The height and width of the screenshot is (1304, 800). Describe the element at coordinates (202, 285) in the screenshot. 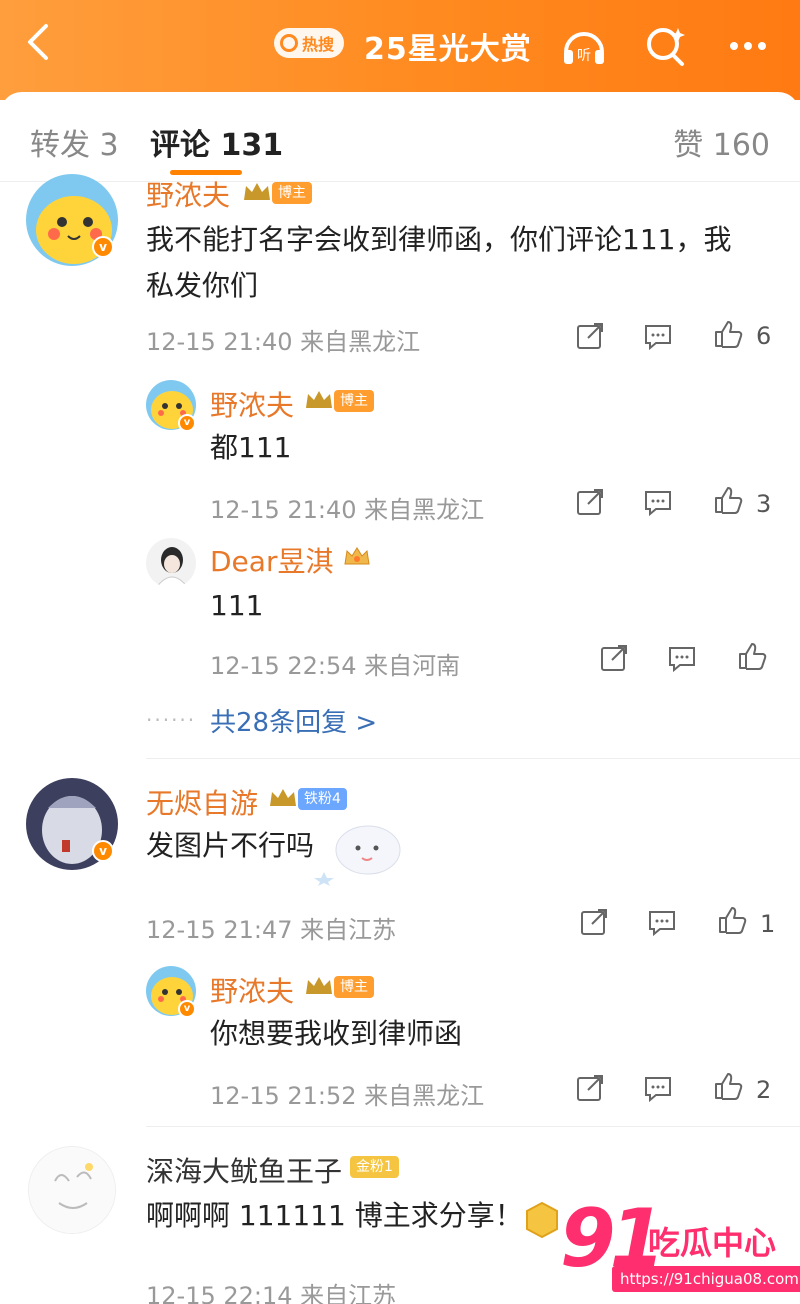

I see `comment-text-line2: 私发你们` at that location.